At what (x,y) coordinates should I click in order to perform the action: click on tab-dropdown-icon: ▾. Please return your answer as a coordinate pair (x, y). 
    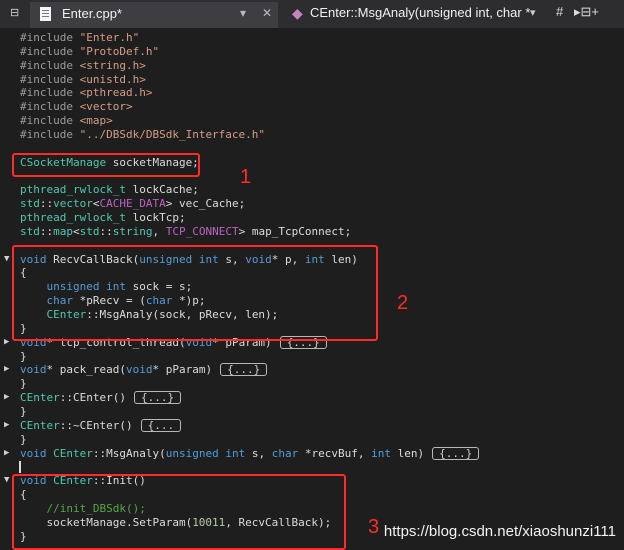
    Looking at the image, I should click on (243, 13).